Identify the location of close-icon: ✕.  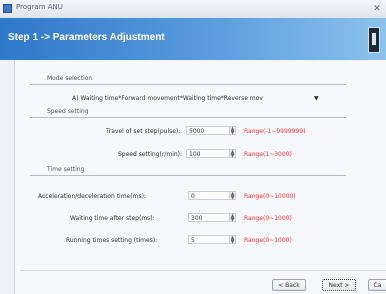
(377, 9).